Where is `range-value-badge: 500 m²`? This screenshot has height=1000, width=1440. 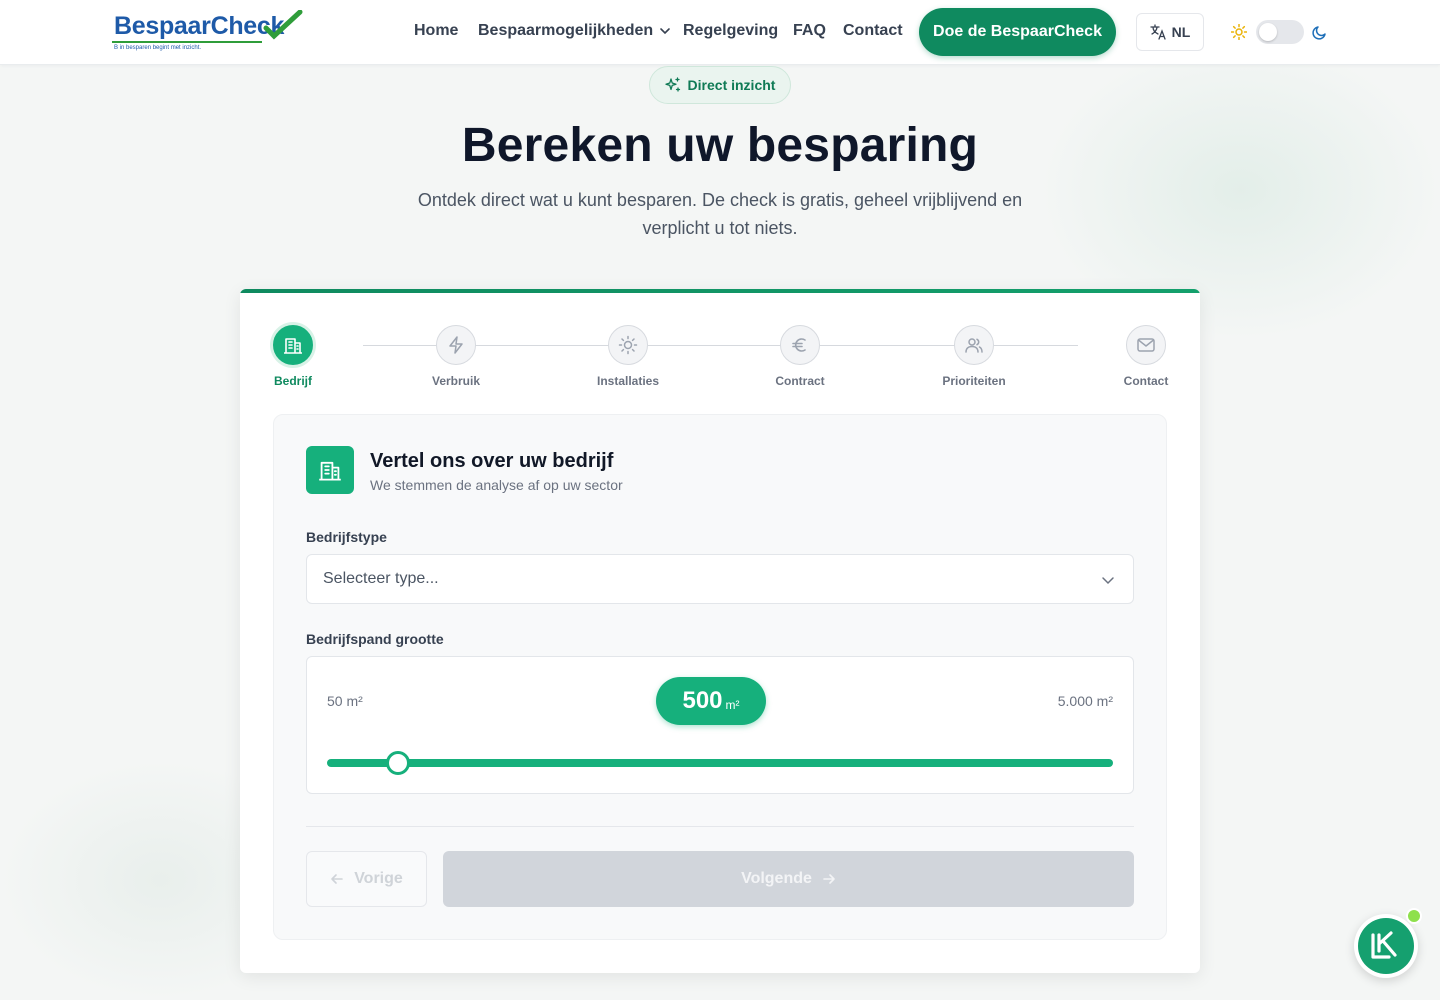
range-value-badge: 500 m² is located at coordinates (711, 701).